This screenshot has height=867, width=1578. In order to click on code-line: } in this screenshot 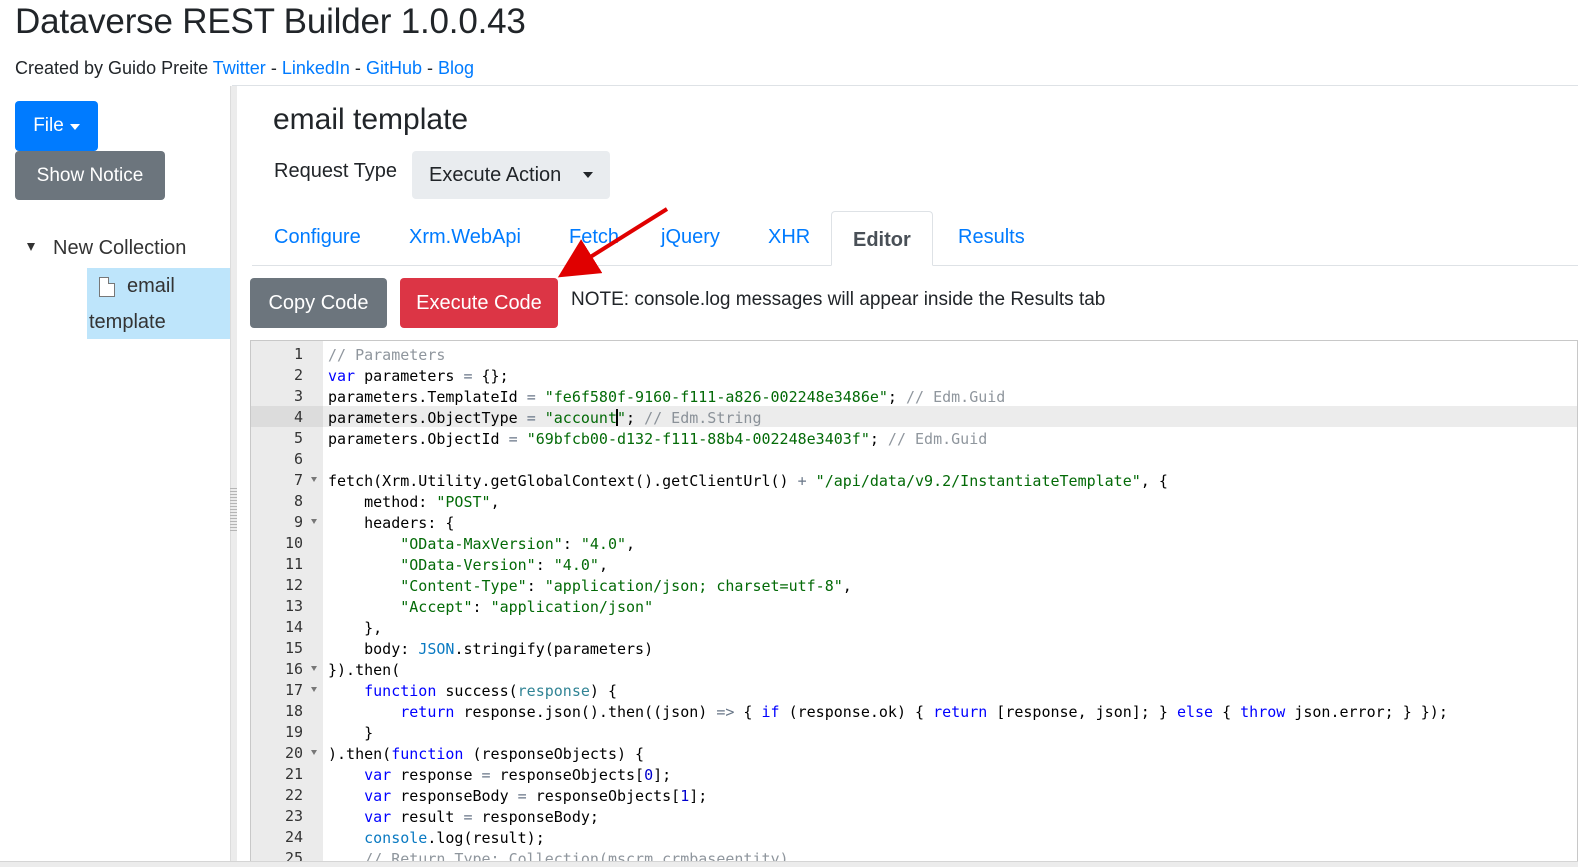, I will do `click(351, 733)`.